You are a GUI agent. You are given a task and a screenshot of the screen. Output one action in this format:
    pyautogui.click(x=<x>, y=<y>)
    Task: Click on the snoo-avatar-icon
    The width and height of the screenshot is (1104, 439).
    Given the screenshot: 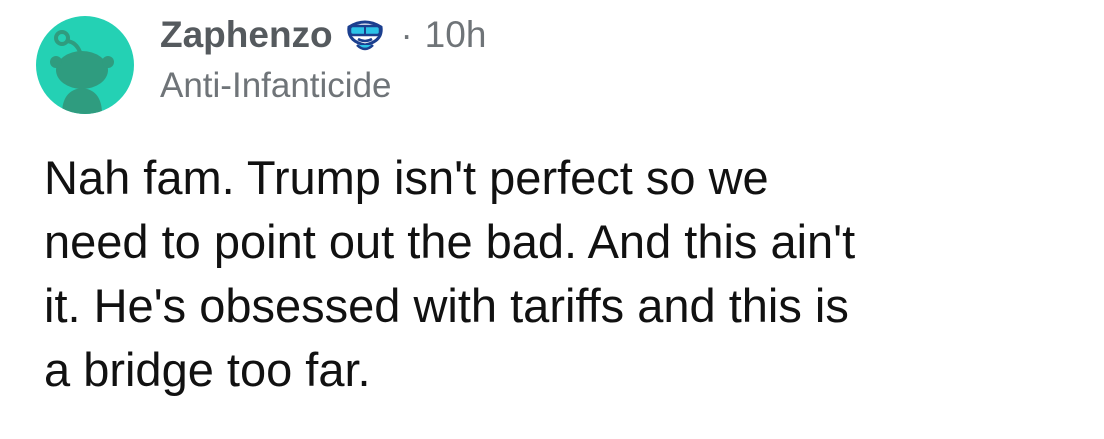 What is the action you would take?
    pyautogui.click(x=82, y=72)
    